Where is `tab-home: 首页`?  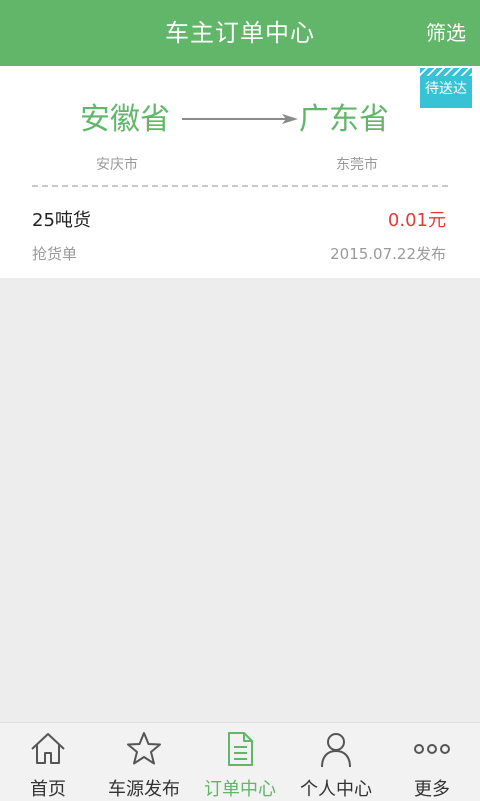 tab-home: 首页 is located at coordinates (48, 762).